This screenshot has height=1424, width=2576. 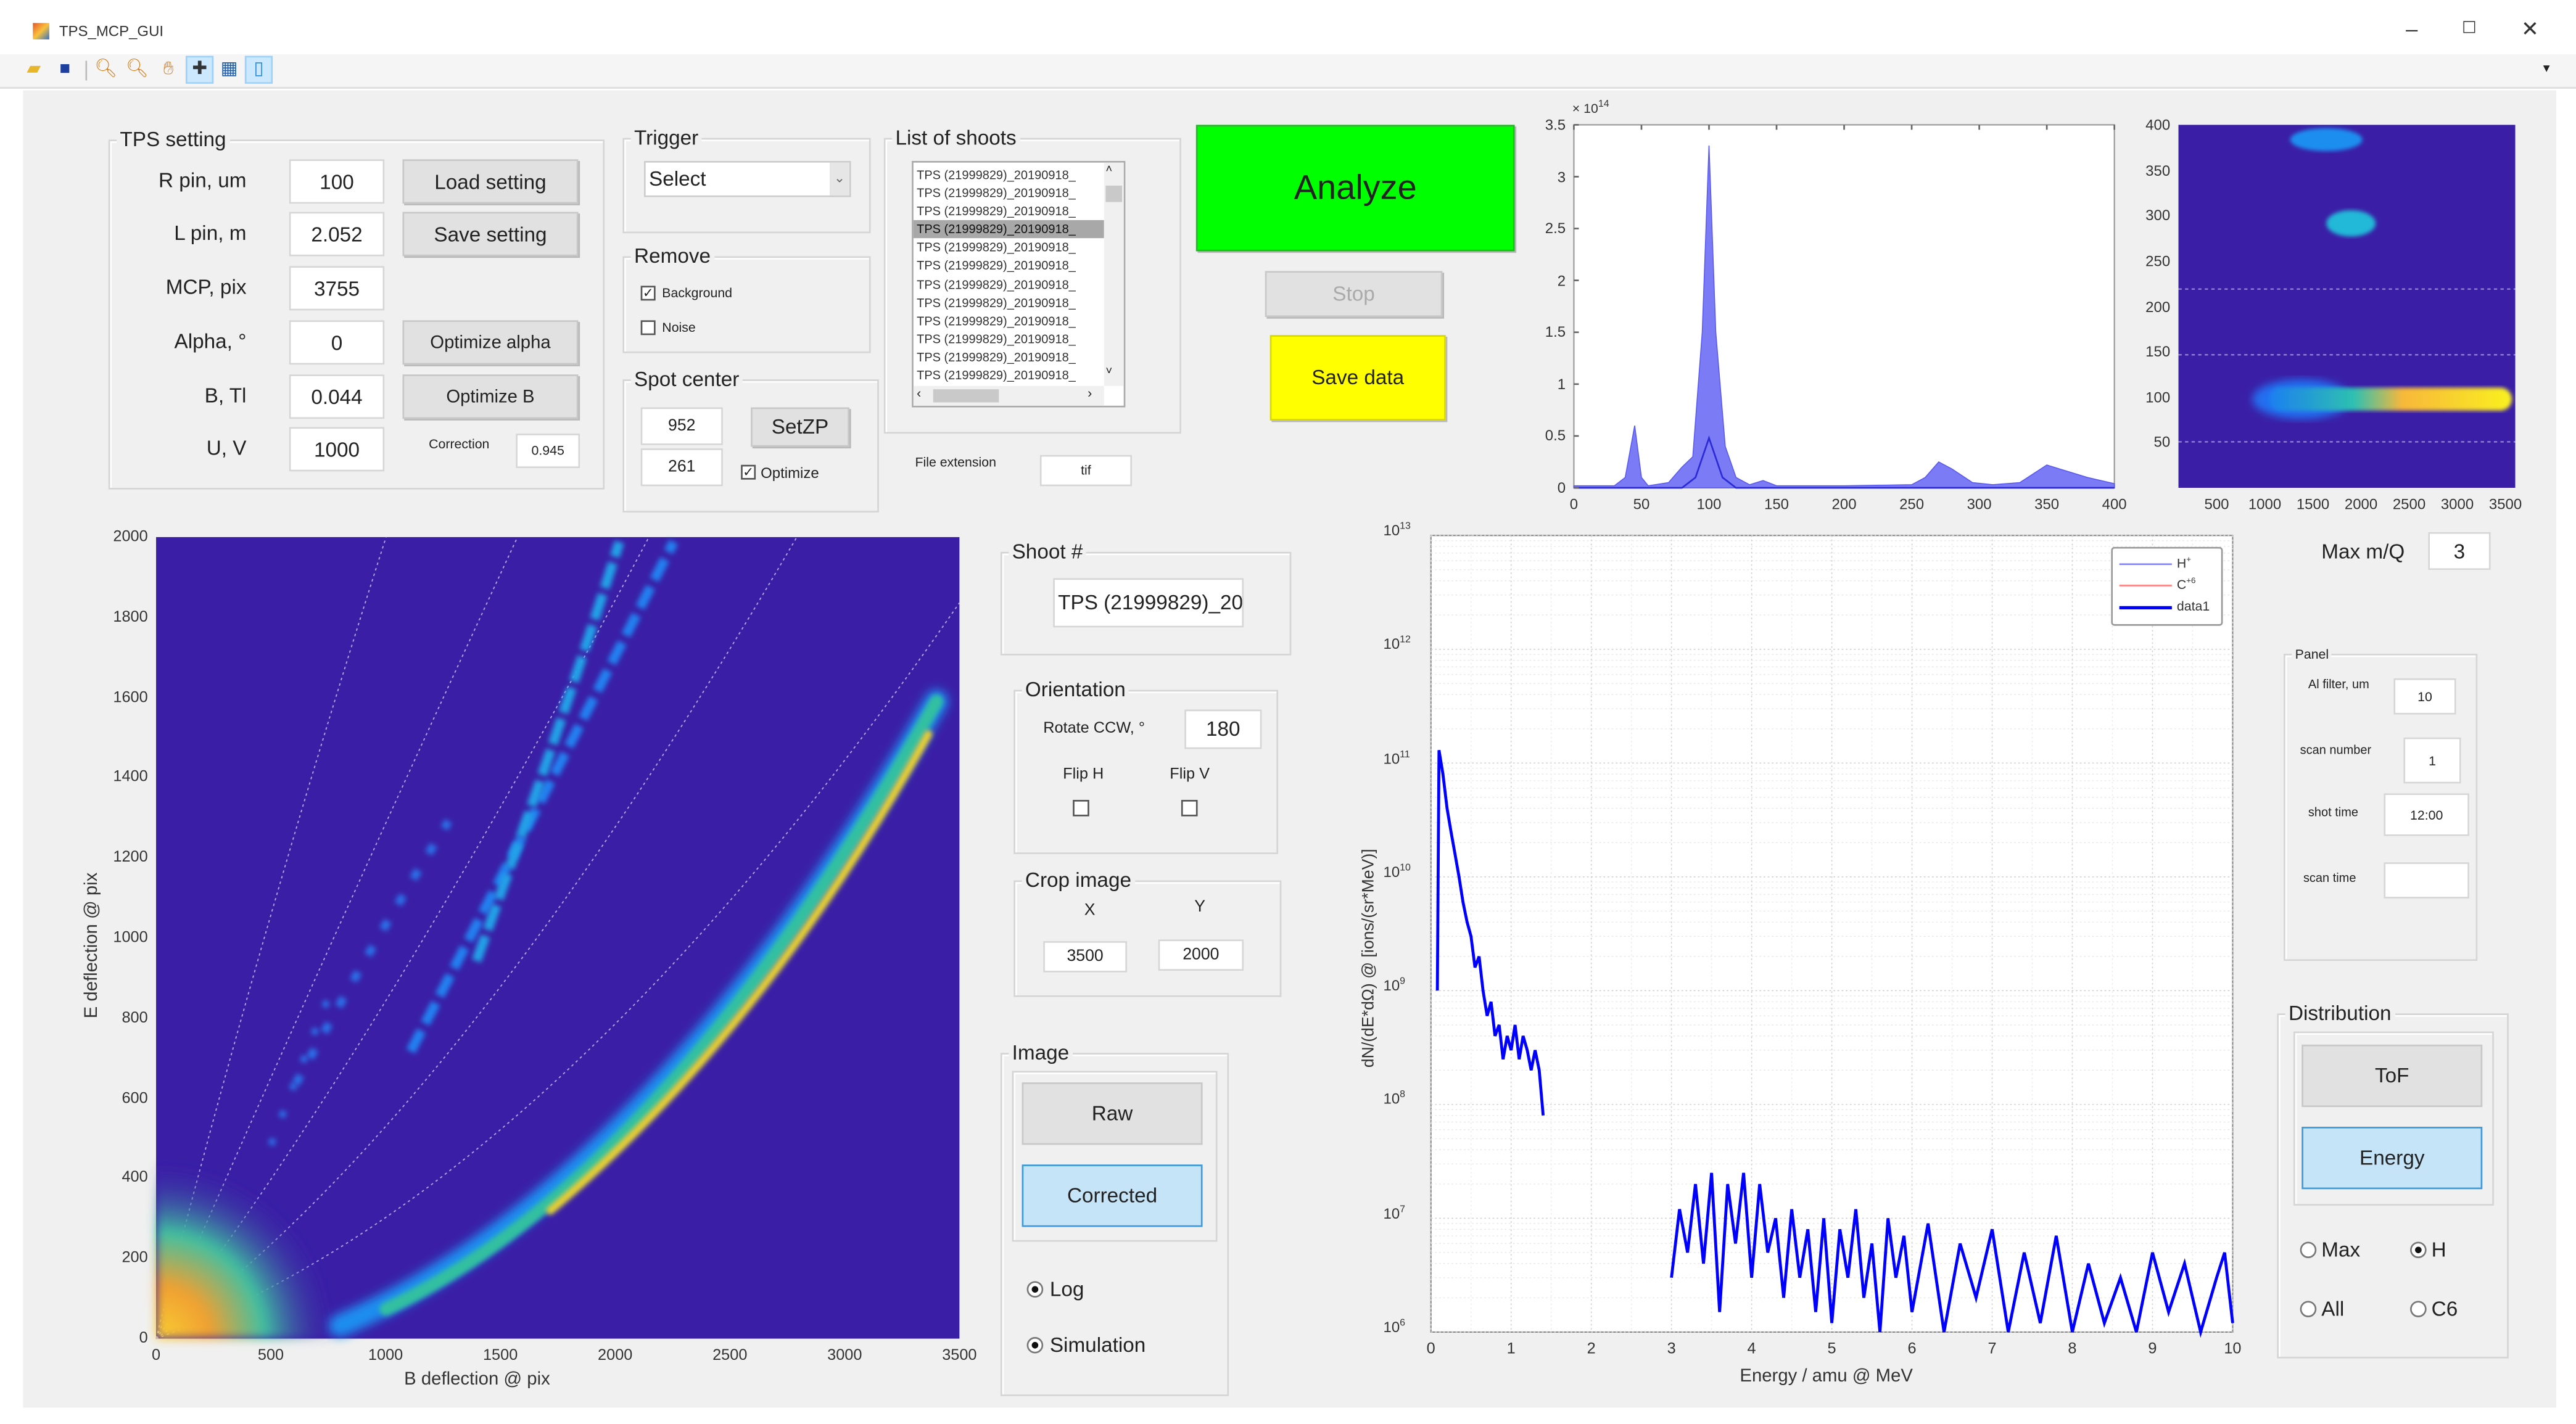 What do you see at coordinates (1086, 471) in the screenshot?
I see `file-extension-input: tif` at bounding box center [1086, 471].